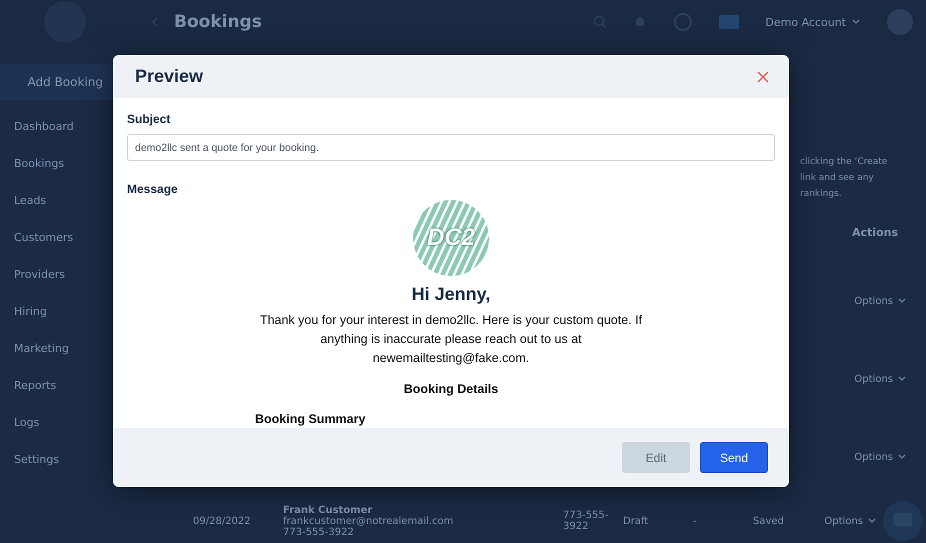 This screenshot has height=543, width=926. What do you see at coordinates (169, 76) in the screenshot?
I see `dialog-title: Preview` at bounding box center [169, 76].